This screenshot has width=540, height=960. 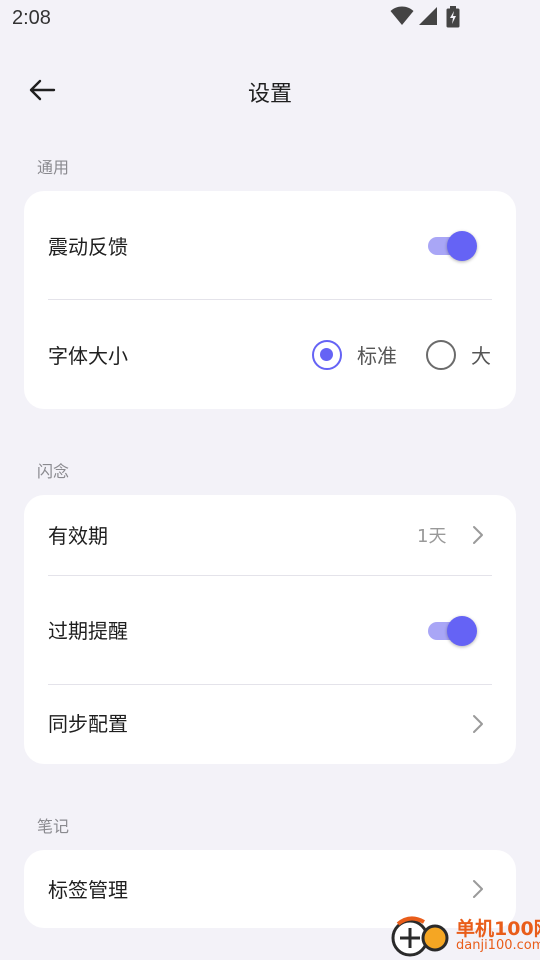 What do you see at coordinates (53, 167) in the screenshot?
I see `section-label-general: 通用` at bounding box center [53, 167].